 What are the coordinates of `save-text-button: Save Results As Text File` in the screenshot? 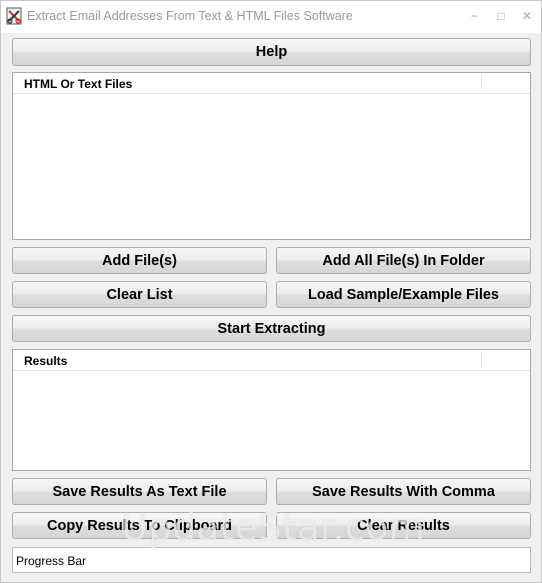 It's located at (139, 491).